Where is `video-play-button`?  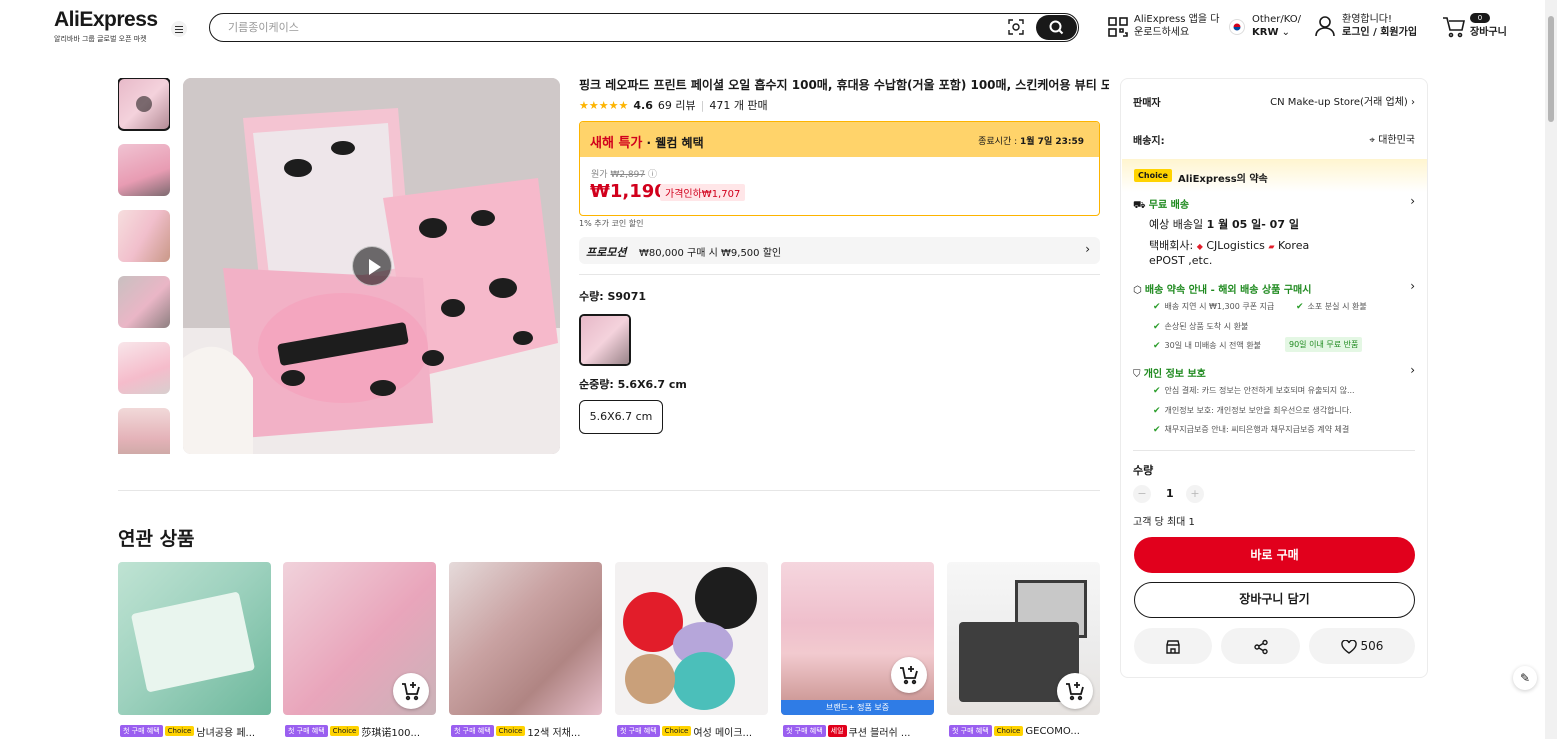 video-play-button is located at coordinates (372, 266).